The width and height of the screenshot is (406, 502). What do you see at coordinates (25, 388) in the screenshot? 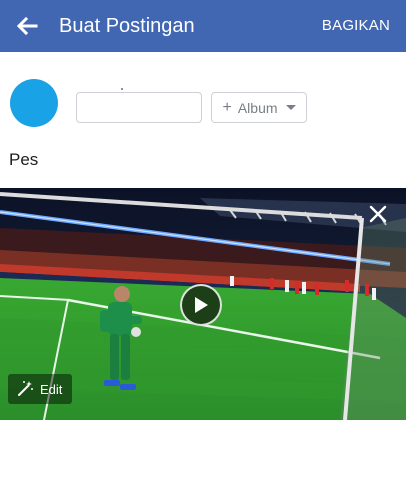
I see `magic-wand-icon` at bounding box center [25, 388].